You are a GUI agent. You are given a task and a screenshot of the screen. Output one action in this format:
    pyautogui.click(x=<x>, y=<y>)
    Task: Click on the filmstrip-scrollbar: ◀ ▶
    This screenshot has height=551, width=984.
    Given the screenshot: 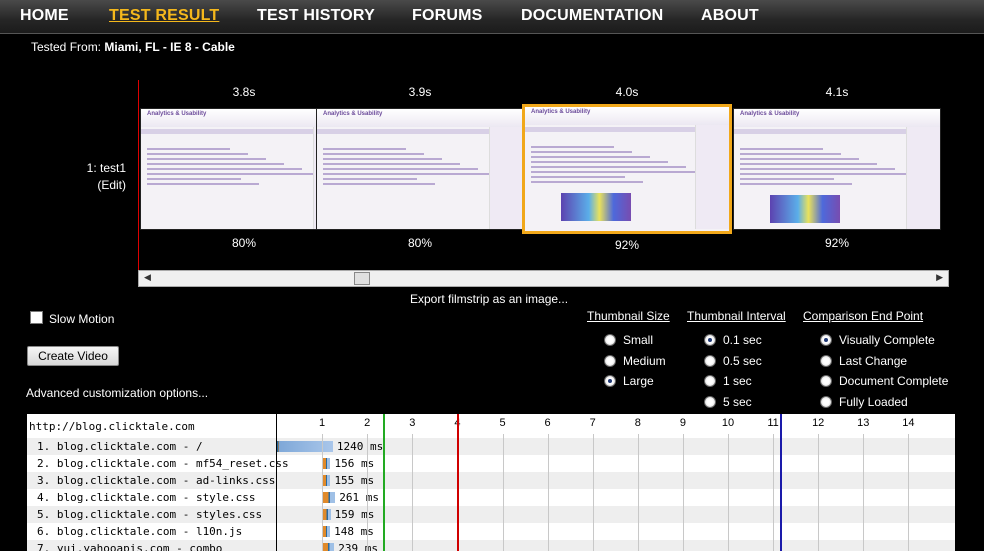 What is the action you would take?
    pyautogui.click(x=543, y=278)
    